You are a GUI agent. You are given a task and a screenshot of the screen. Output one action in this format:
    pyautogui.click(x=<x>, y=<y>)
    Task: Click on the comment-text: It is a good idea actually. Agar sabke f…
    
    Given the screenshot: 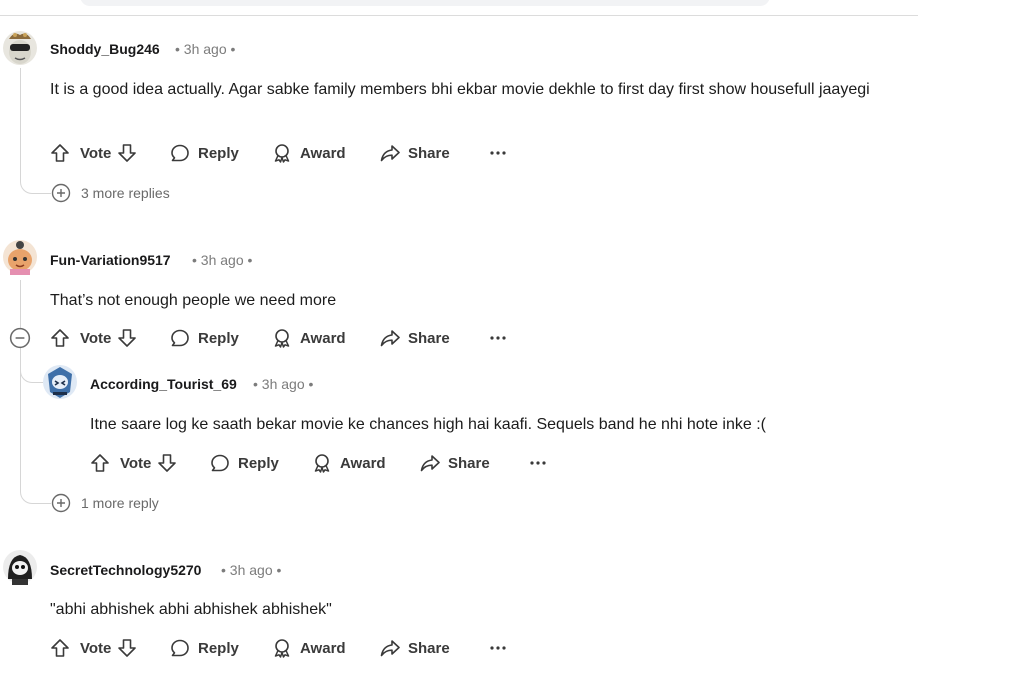 What is the action you would take?
    pyautogui.click(x=460, y=89)
    